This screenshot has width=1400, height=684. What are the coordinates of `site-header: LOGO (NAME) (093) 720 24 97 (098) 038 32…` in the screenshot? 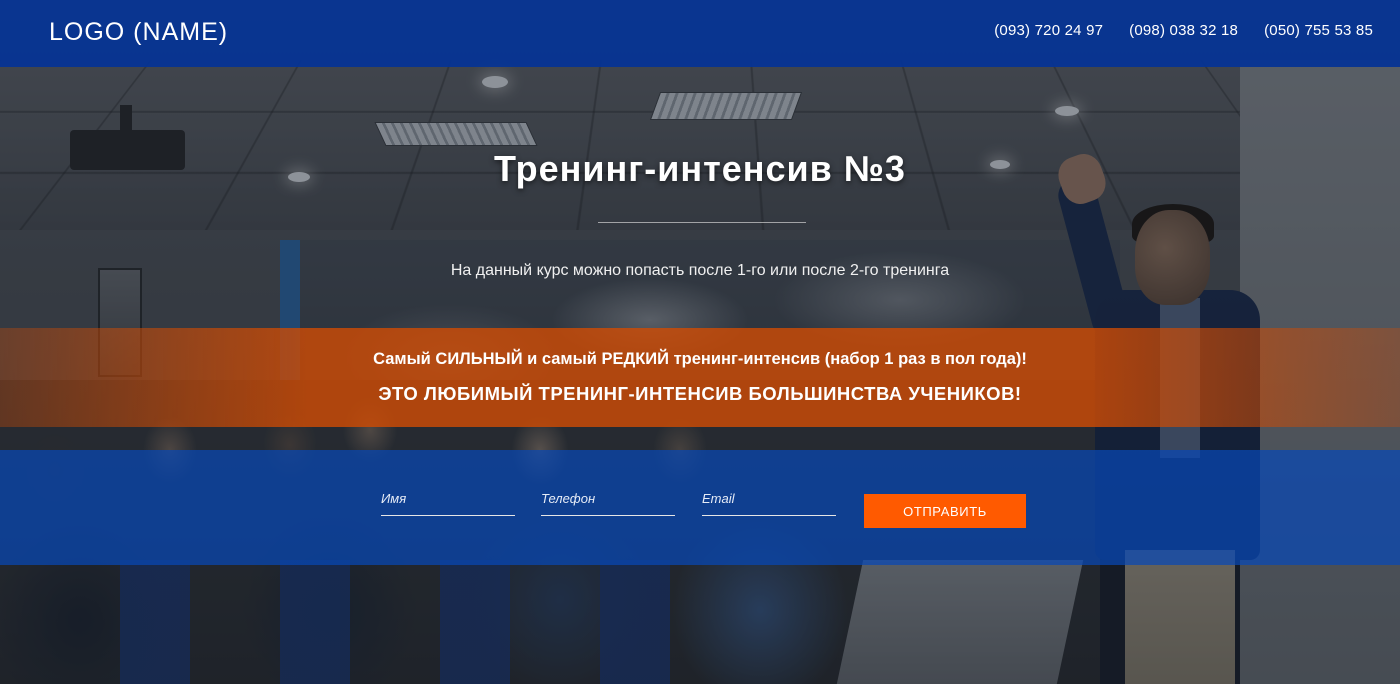 It's located at (700, 33).